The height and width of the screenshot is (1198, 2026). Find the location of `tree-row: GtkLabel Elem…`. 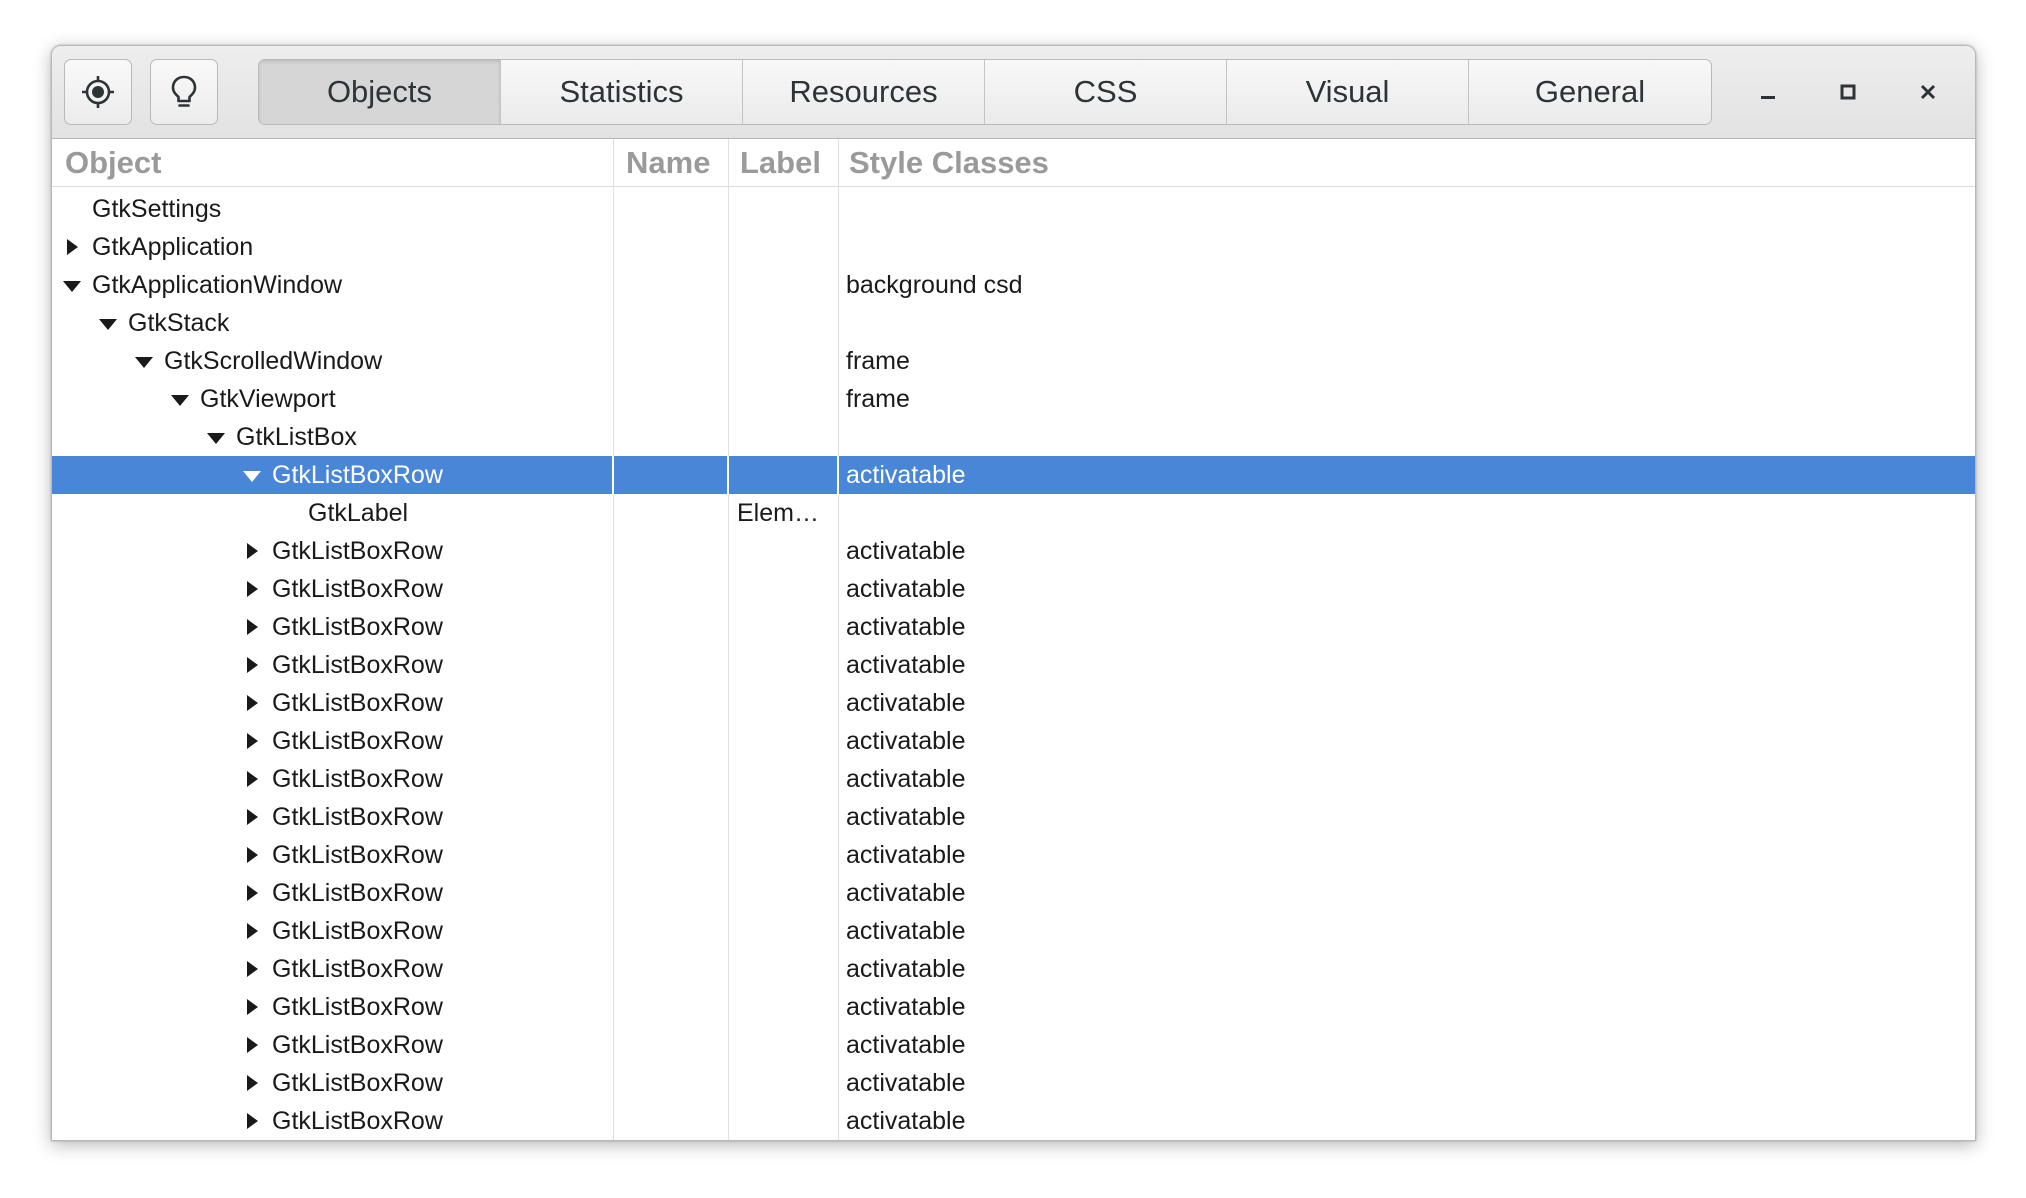

tree-row: GtkLabel Elem… is located at coordinates (1013, 513).